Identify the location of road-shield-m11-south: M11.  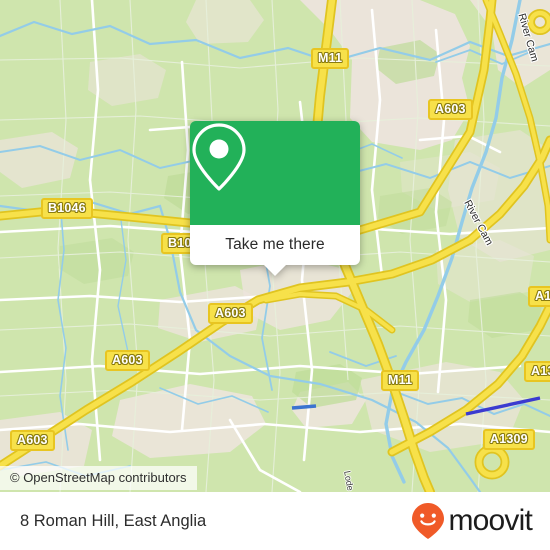
(400, 380).